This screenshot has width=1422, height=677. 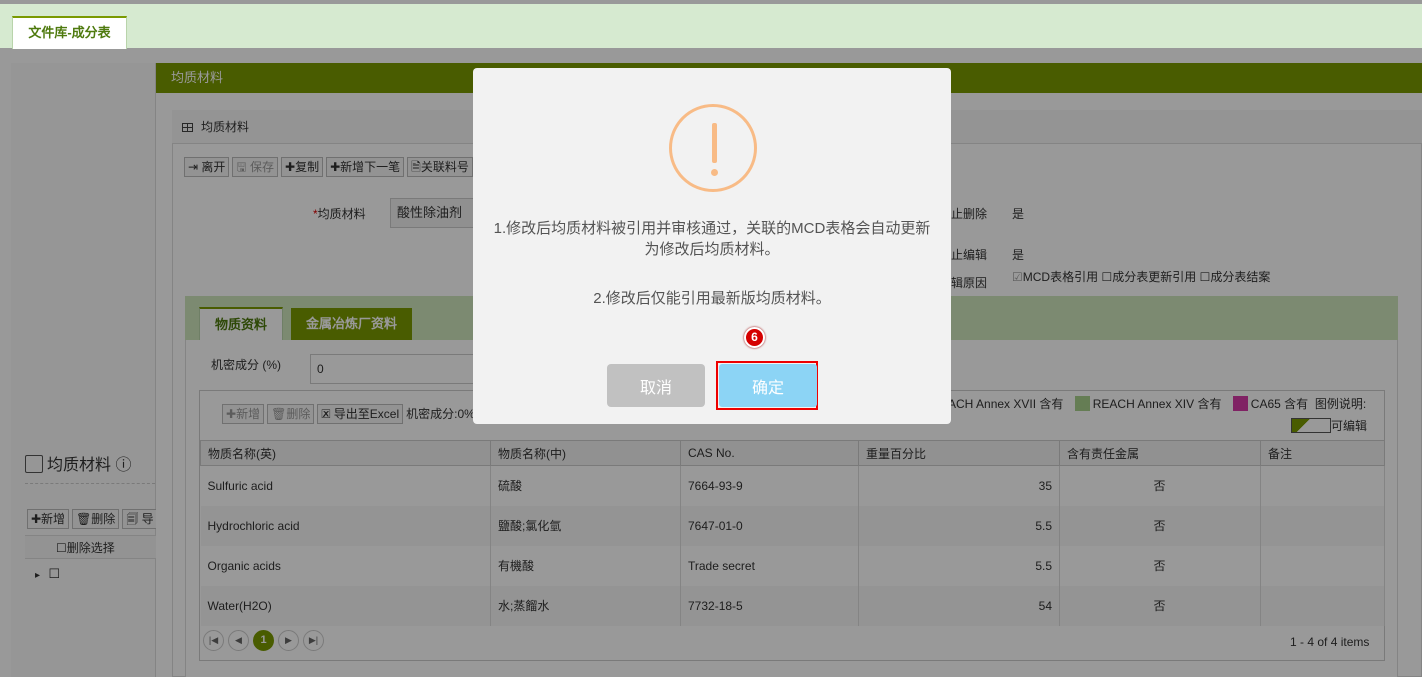 What do you see at coordinates (656, 385) in the screenshot?
I see `cancel-button: 取消` at bounding box center [656, 385].